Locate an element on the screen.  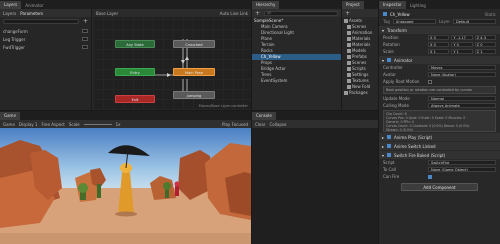
scale-label: Scale is located at coordinates (74, 124).